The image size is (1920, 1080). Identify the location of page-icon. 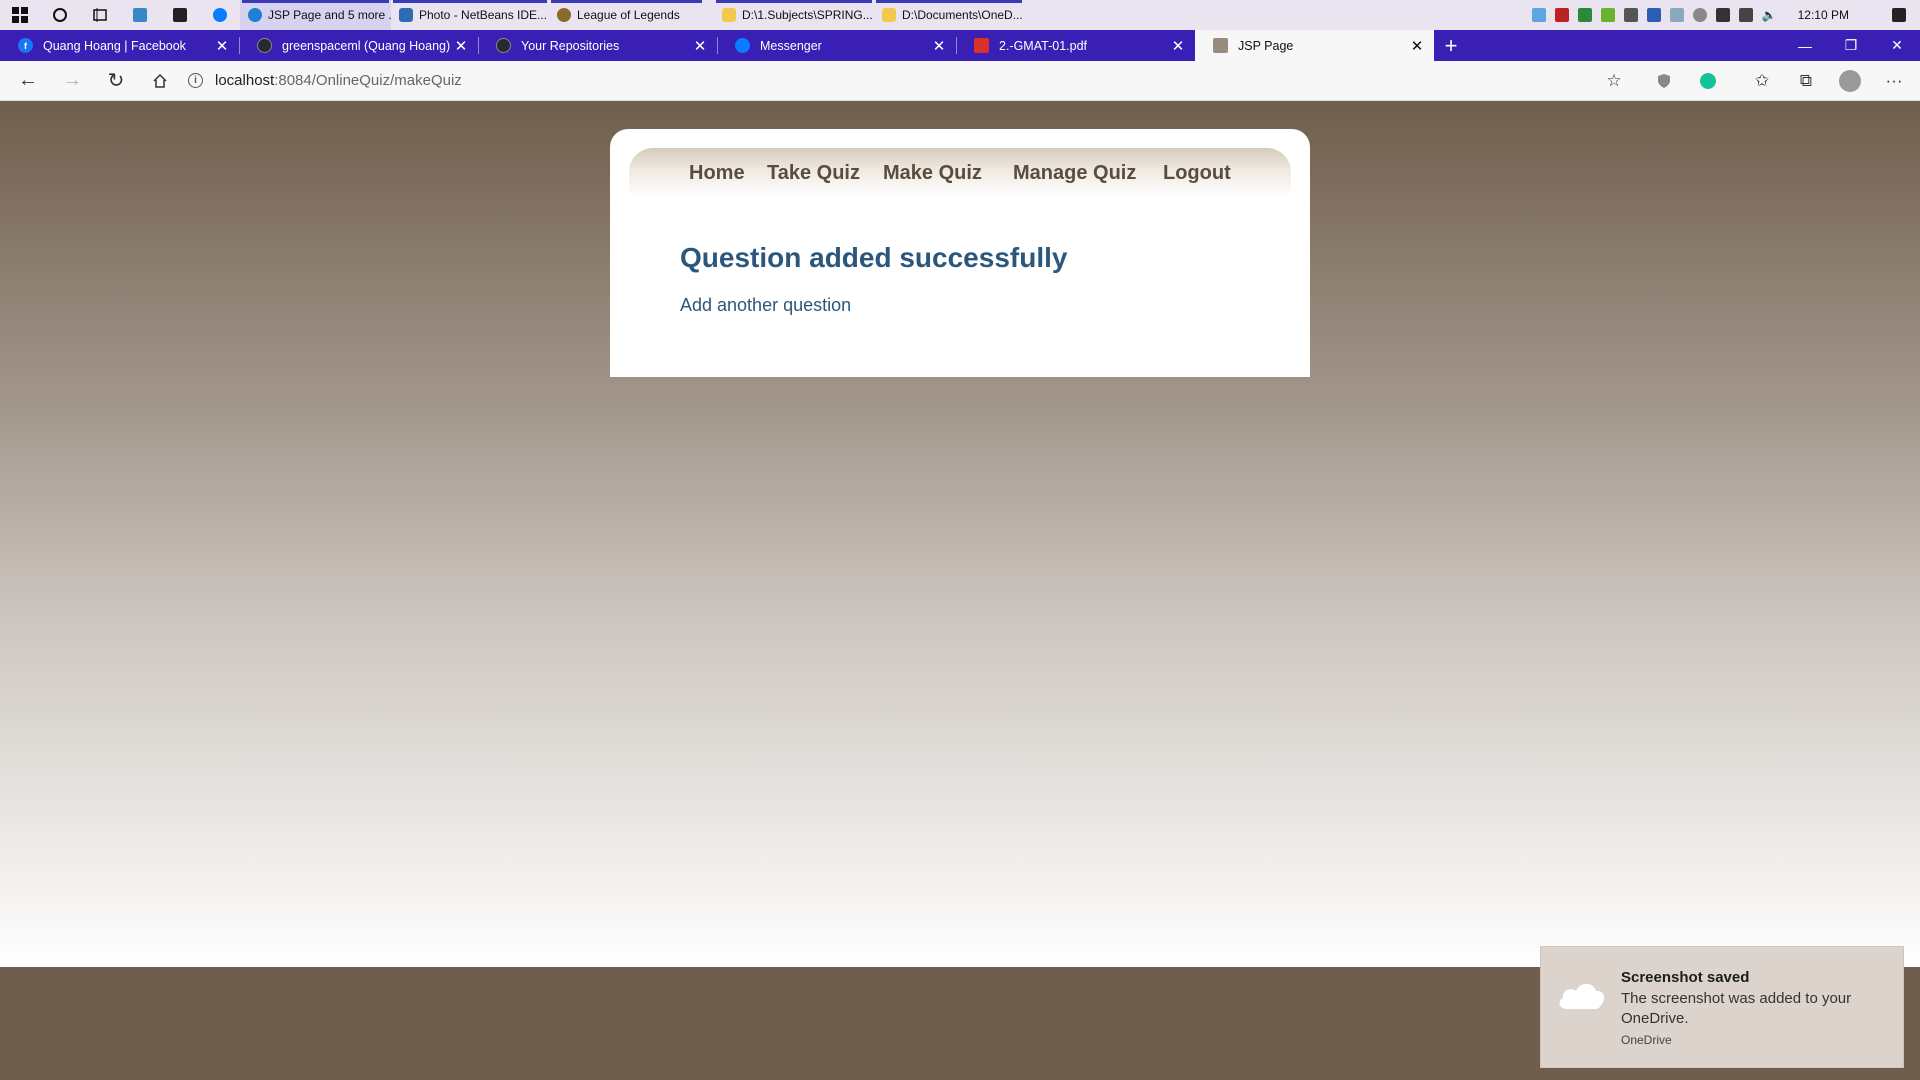
(1220, 45).